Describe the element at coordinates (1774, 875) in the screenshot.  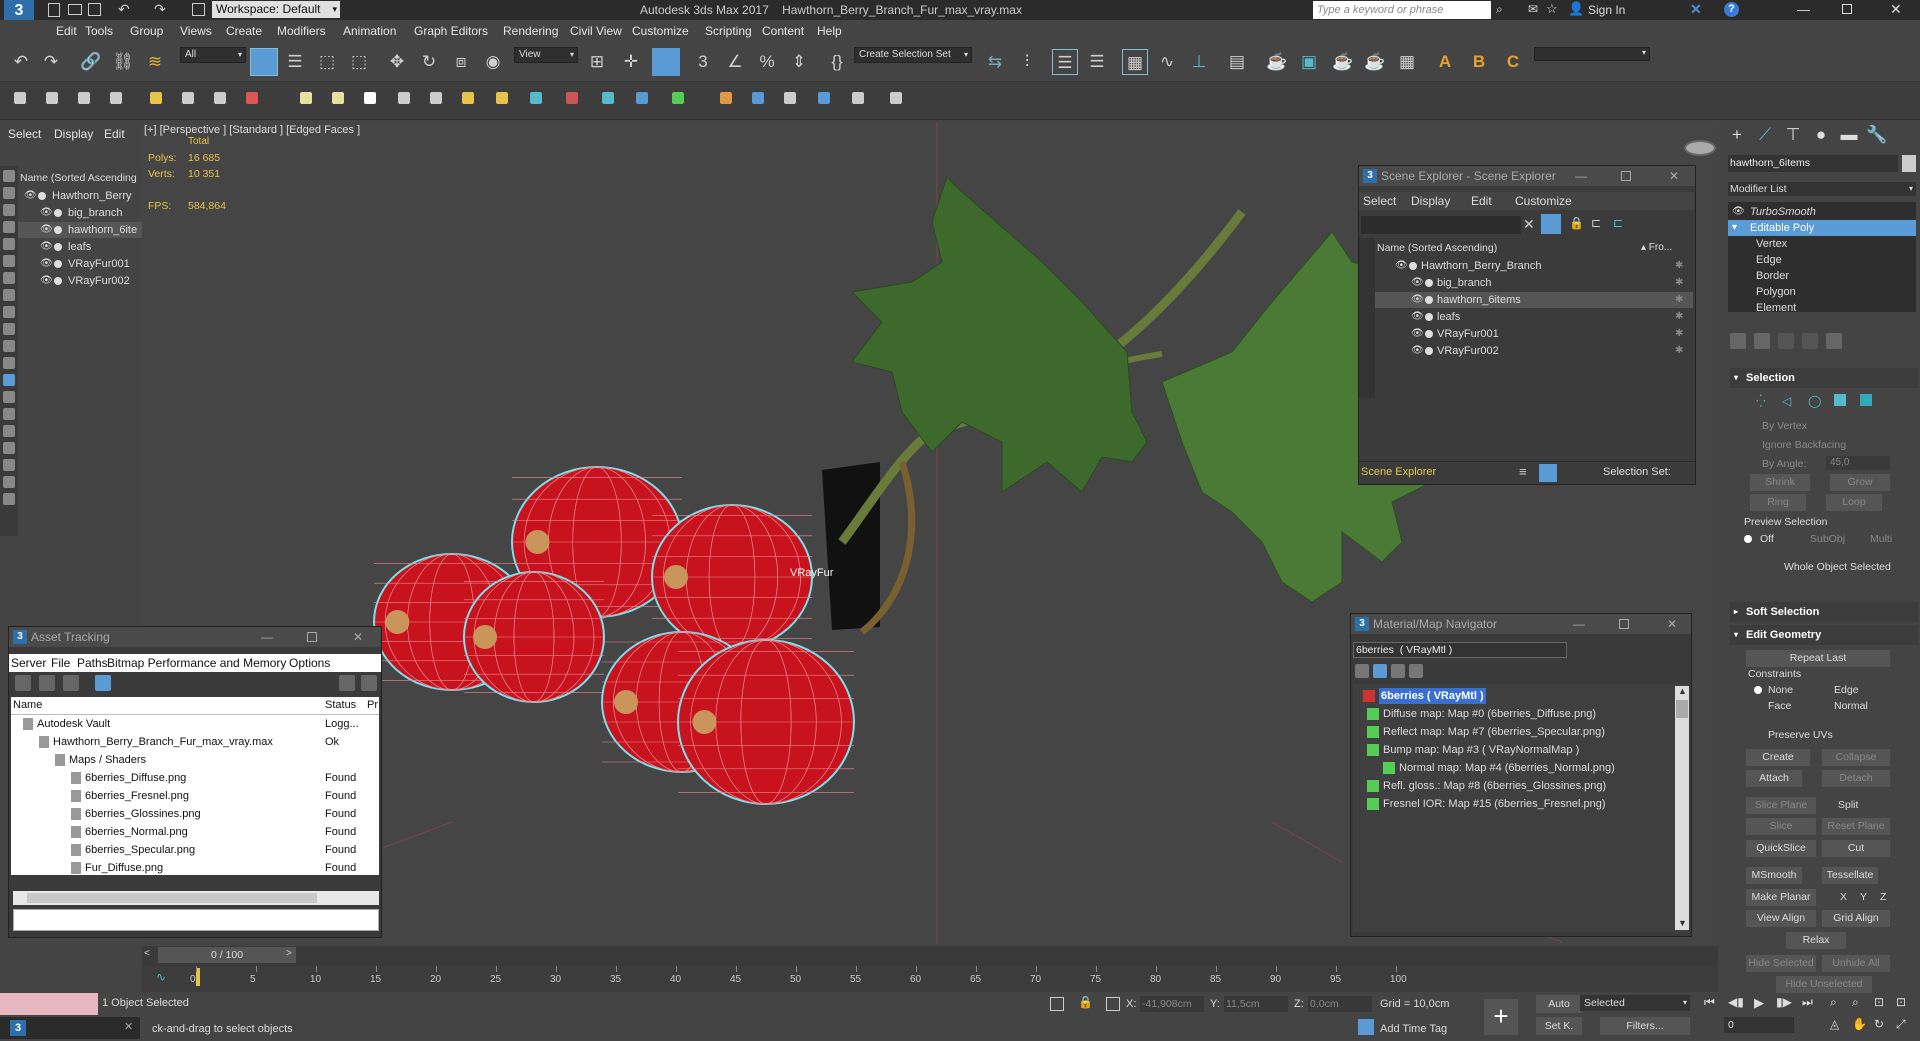
I see `msmooth-button: MSmooth` at that location.